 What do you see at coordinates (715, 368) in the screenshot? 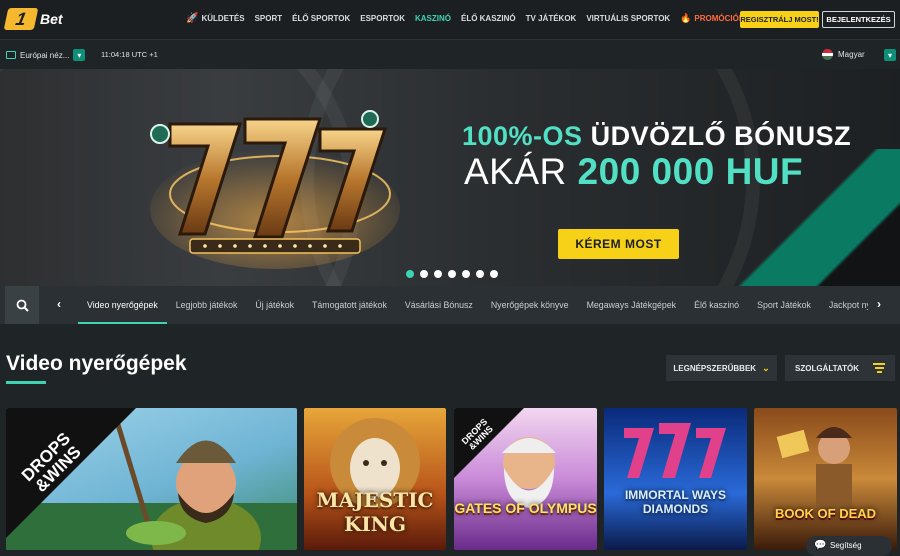
I see `sort-label: LEGNÉPSZERŰBBEK` at bounding box center [715, 368].